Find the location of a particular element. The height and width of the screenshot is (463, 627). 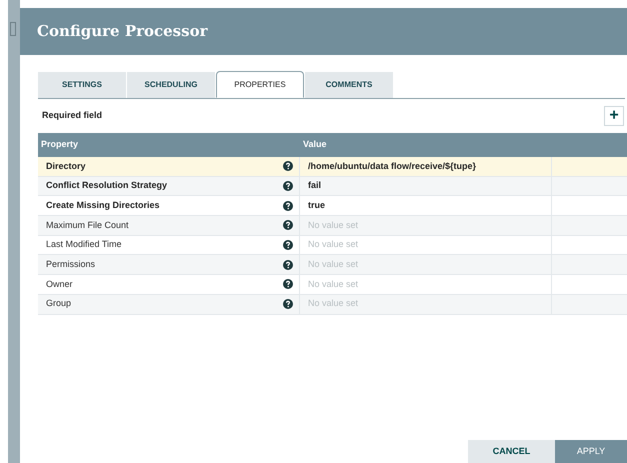

property-row: Directory /home/ubuntu/data flow/receive/${tupe} is located at coordinates (332, 167).